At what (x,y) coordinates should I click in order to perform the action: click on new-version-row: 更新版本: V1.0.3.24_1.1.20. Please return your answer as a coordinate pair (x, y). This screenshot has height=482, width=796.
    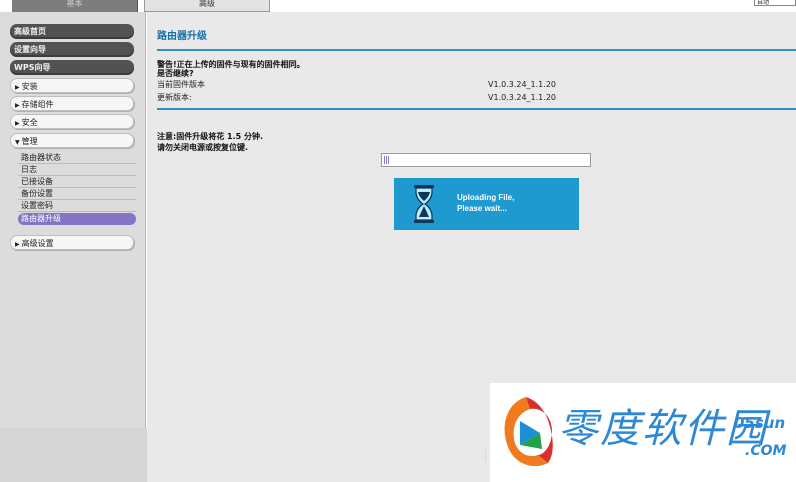
    Looking at the image, I should click on (476, 98).